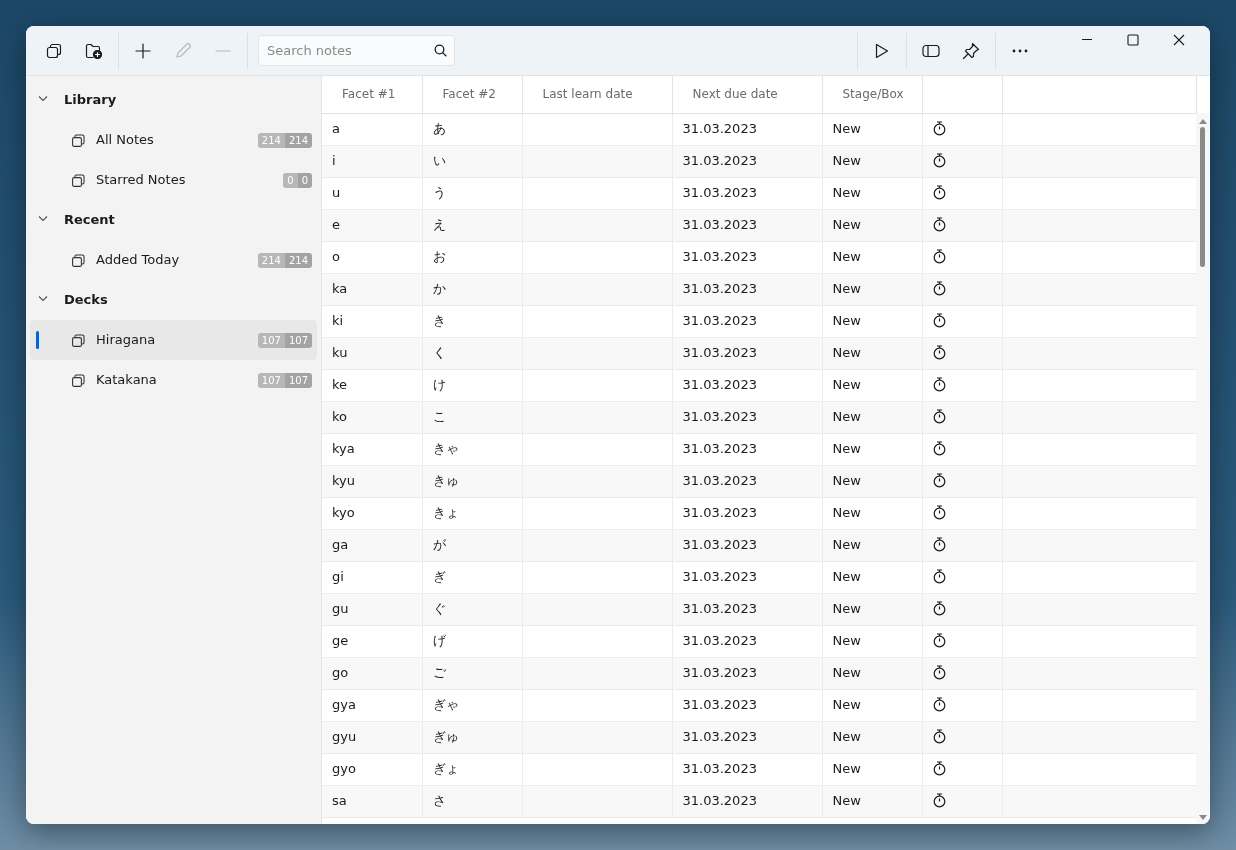 Image resolution: width=1236 pixels, height=850 pixels. I want to click on item-label: All Notes, so click(125, 140).